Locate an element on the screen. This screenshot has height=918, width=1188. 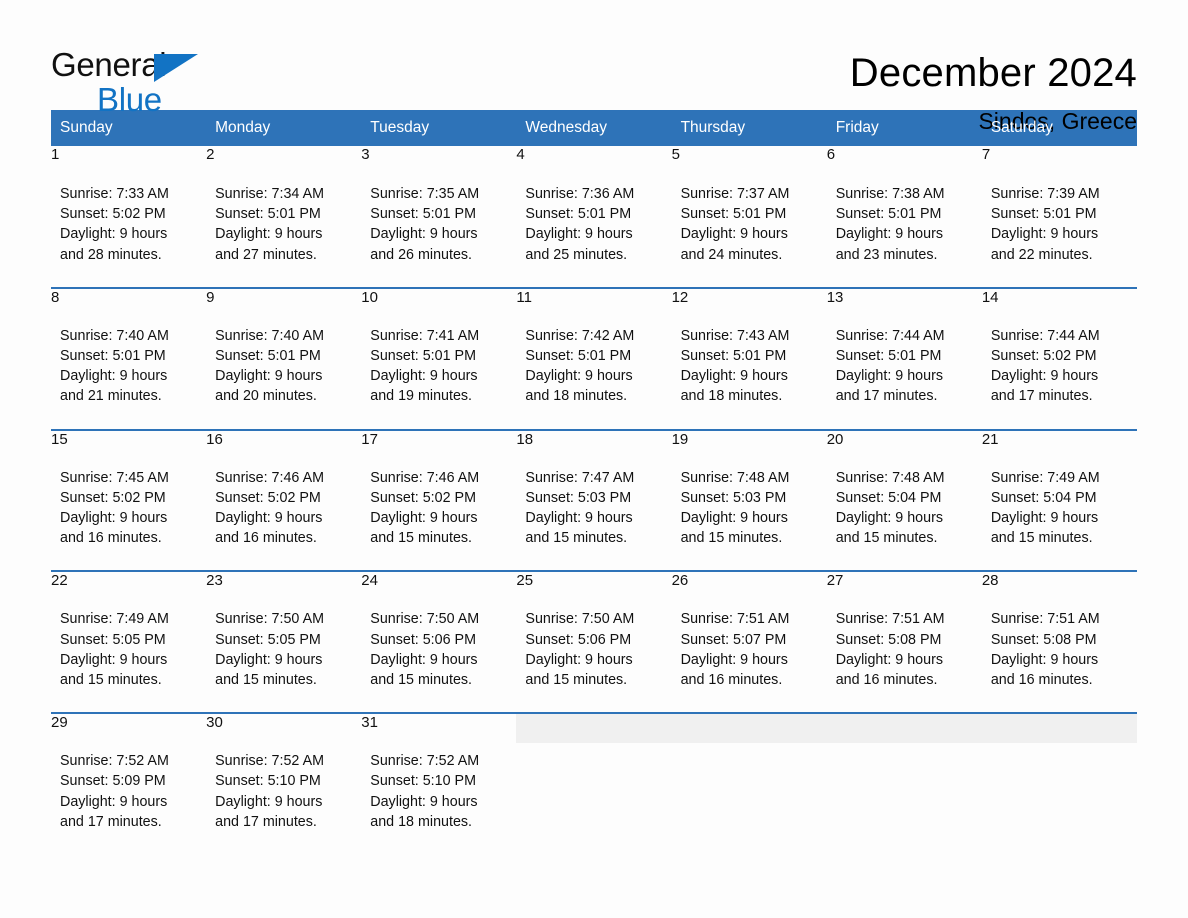
generalblue-logo: General Blue is located at coordinates (126, 82).